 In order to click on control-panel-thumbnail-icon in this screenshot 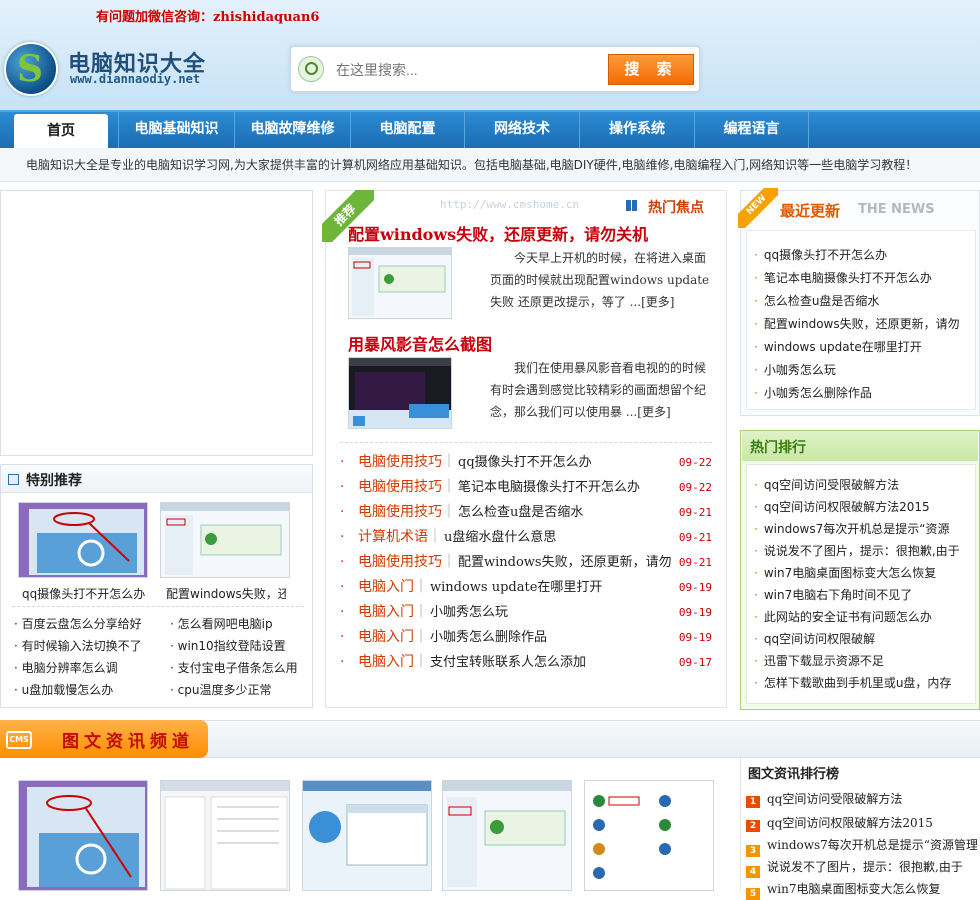, I will do `click(649, 835)`.